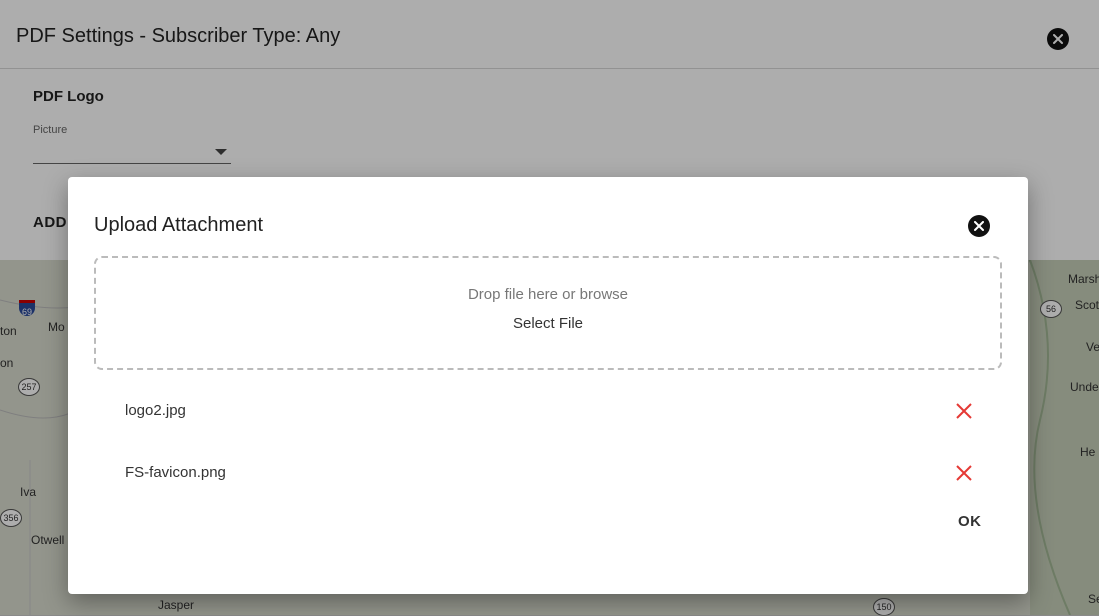  What do you see at coordinates (548, 294) in the screenshot?
I see `dropzone-text: Drop file here or browse` at bounding box center [548, 294].